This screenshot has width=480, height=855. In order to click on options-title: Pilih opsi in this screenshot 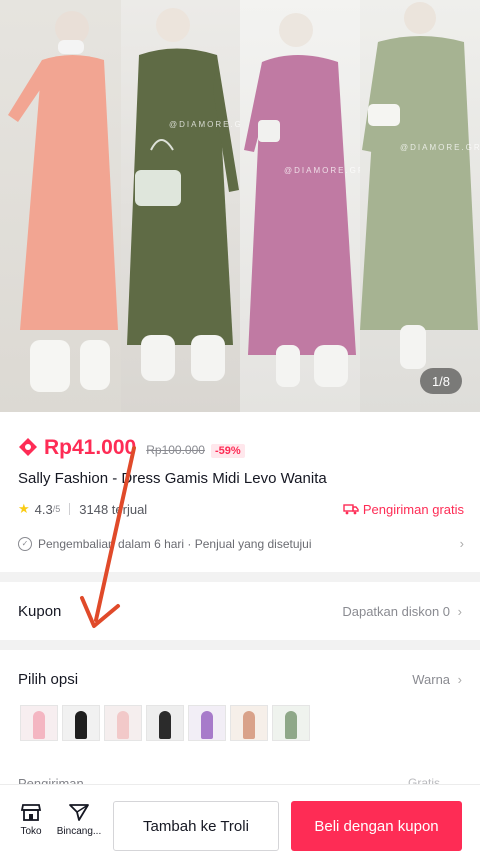, I will do `click(48, 679)`.